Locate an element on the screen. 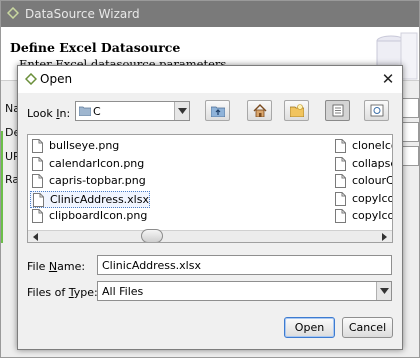  home-icon is located at coordinates (260, 110).